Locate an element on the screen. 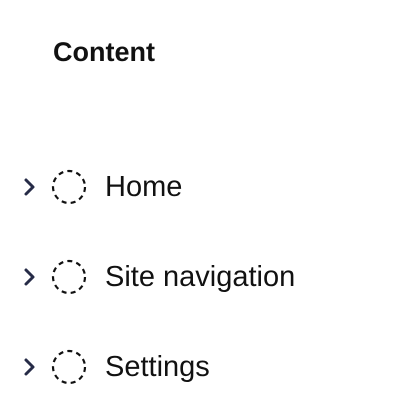  tree-item: Home is located at coordinates (143, 187).